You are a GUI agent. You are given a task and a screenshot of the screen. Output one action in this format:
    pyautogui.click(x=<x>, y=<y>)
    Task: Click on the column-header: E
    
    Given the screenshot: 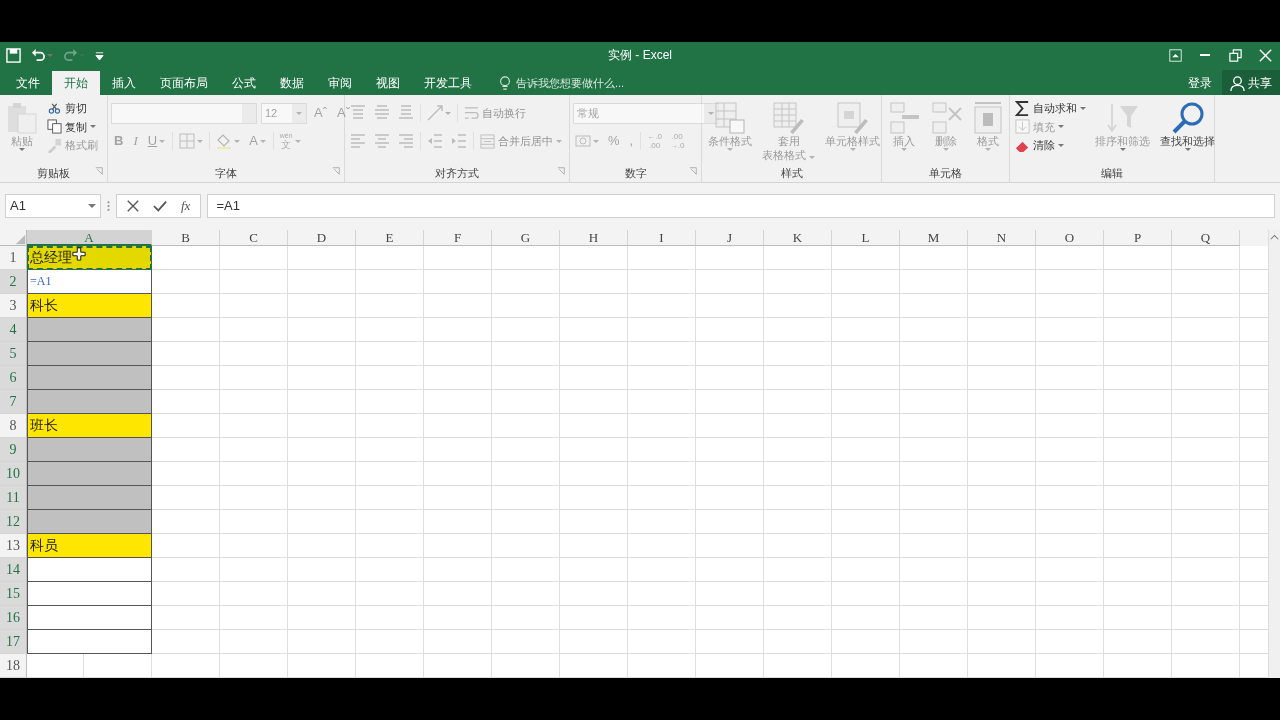 What is the action you would take?
    pyautogui.click(x=390, y=238)
    